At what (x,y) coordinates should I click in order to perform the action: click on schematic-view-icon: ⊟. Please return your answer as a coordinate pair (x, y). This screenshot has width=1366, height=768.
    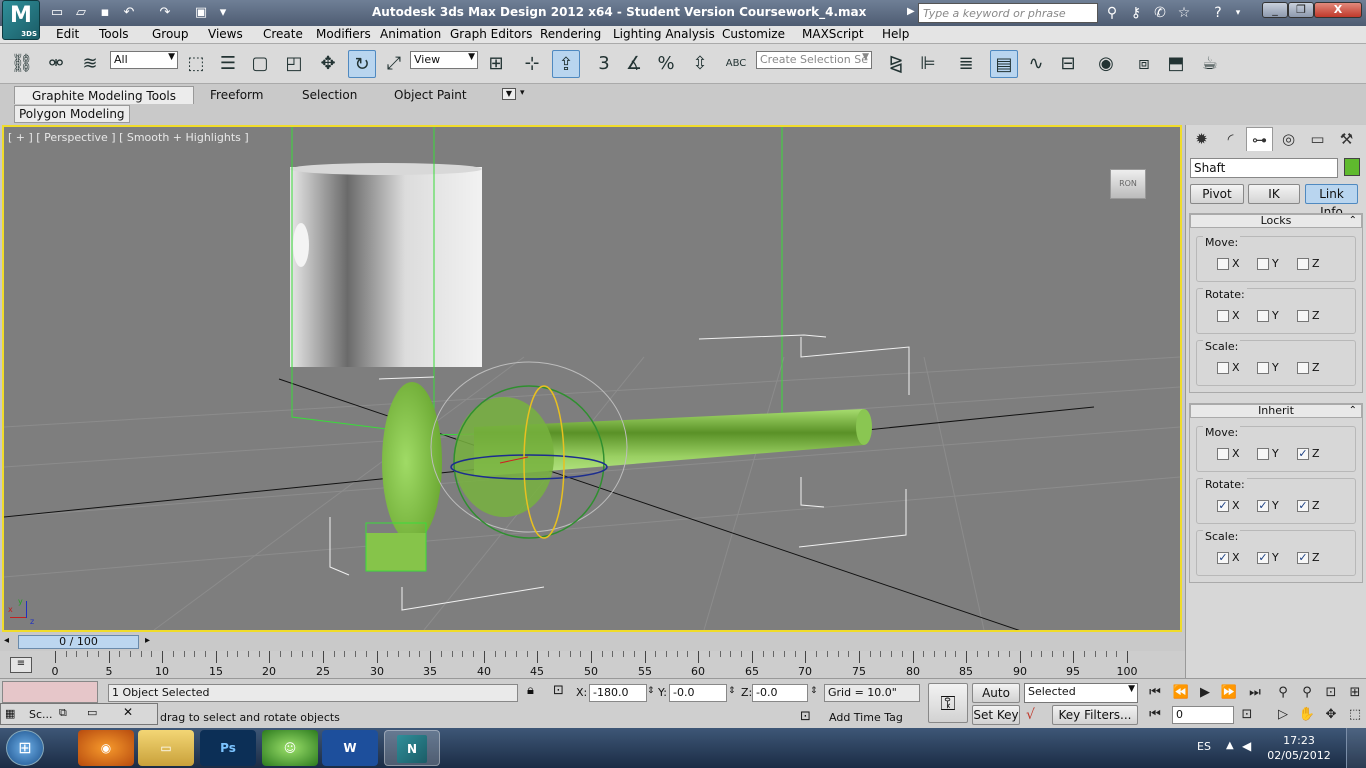
    Looking at the image, I should click on (1068, 64).